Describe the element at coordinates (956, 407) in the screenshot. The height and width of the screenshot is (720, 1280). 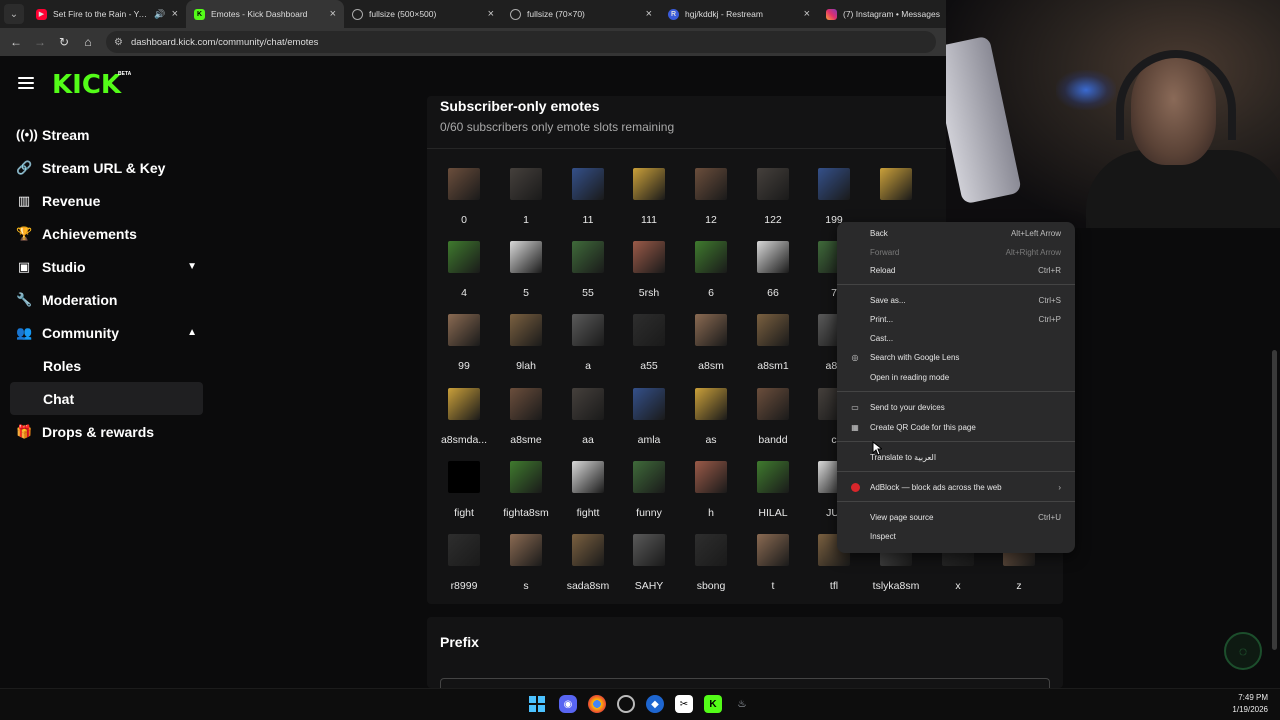
I see `menu-item-send-to-devices: ▭ Send to your devices` at that location.